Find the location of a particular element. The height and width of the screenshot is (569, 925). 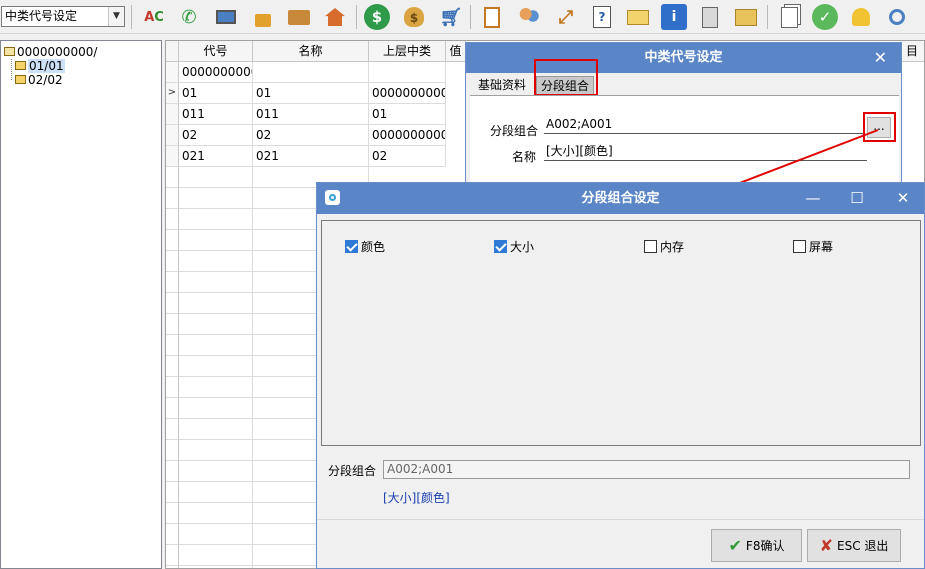

tree-node-label: 01/01 is located at coordinates (46, 65).